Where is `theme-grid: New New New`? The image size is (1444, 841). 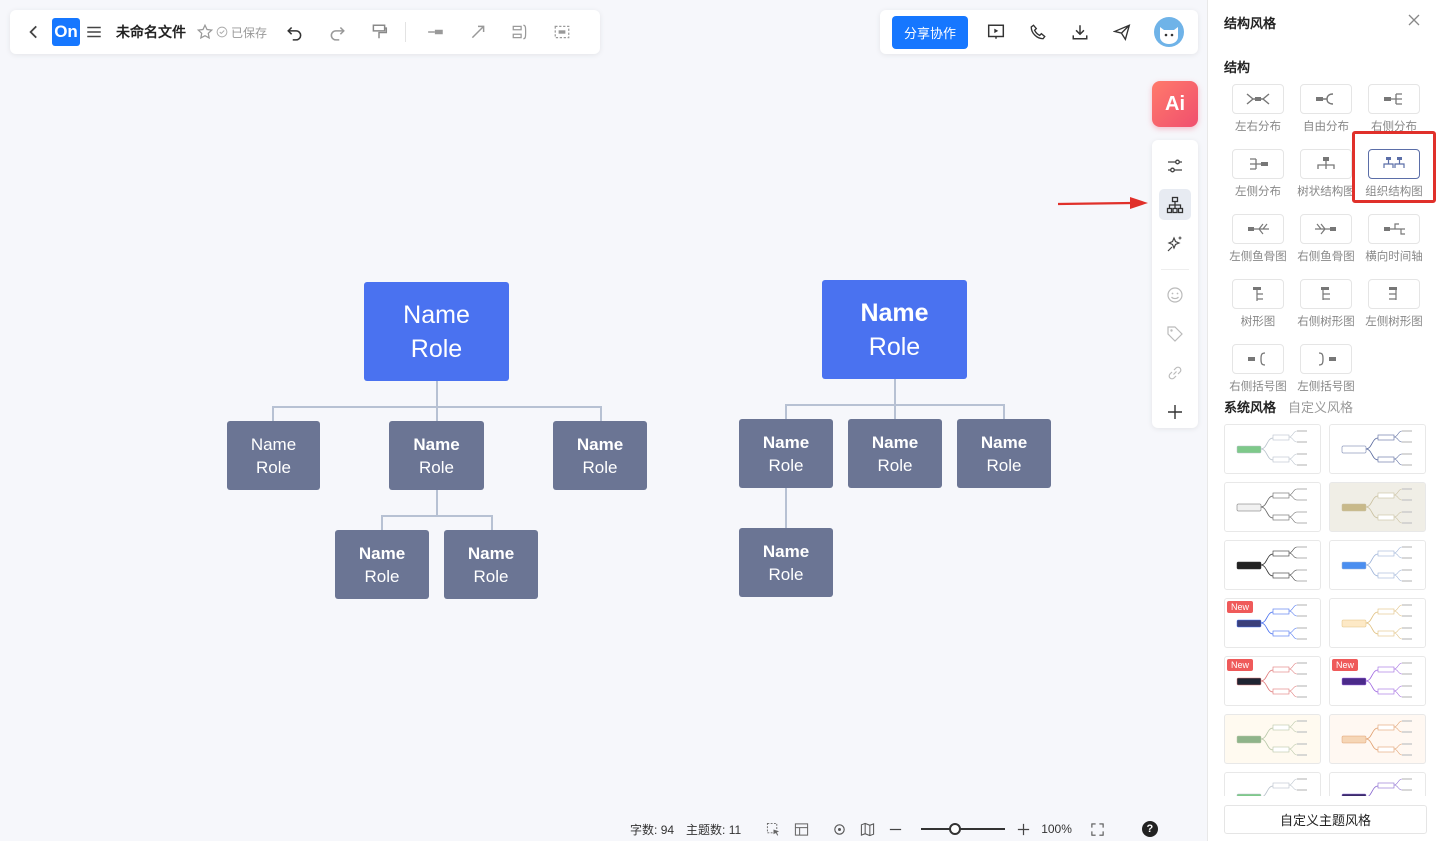
theme-grid: New New New is located at coordinates (1326, 610).